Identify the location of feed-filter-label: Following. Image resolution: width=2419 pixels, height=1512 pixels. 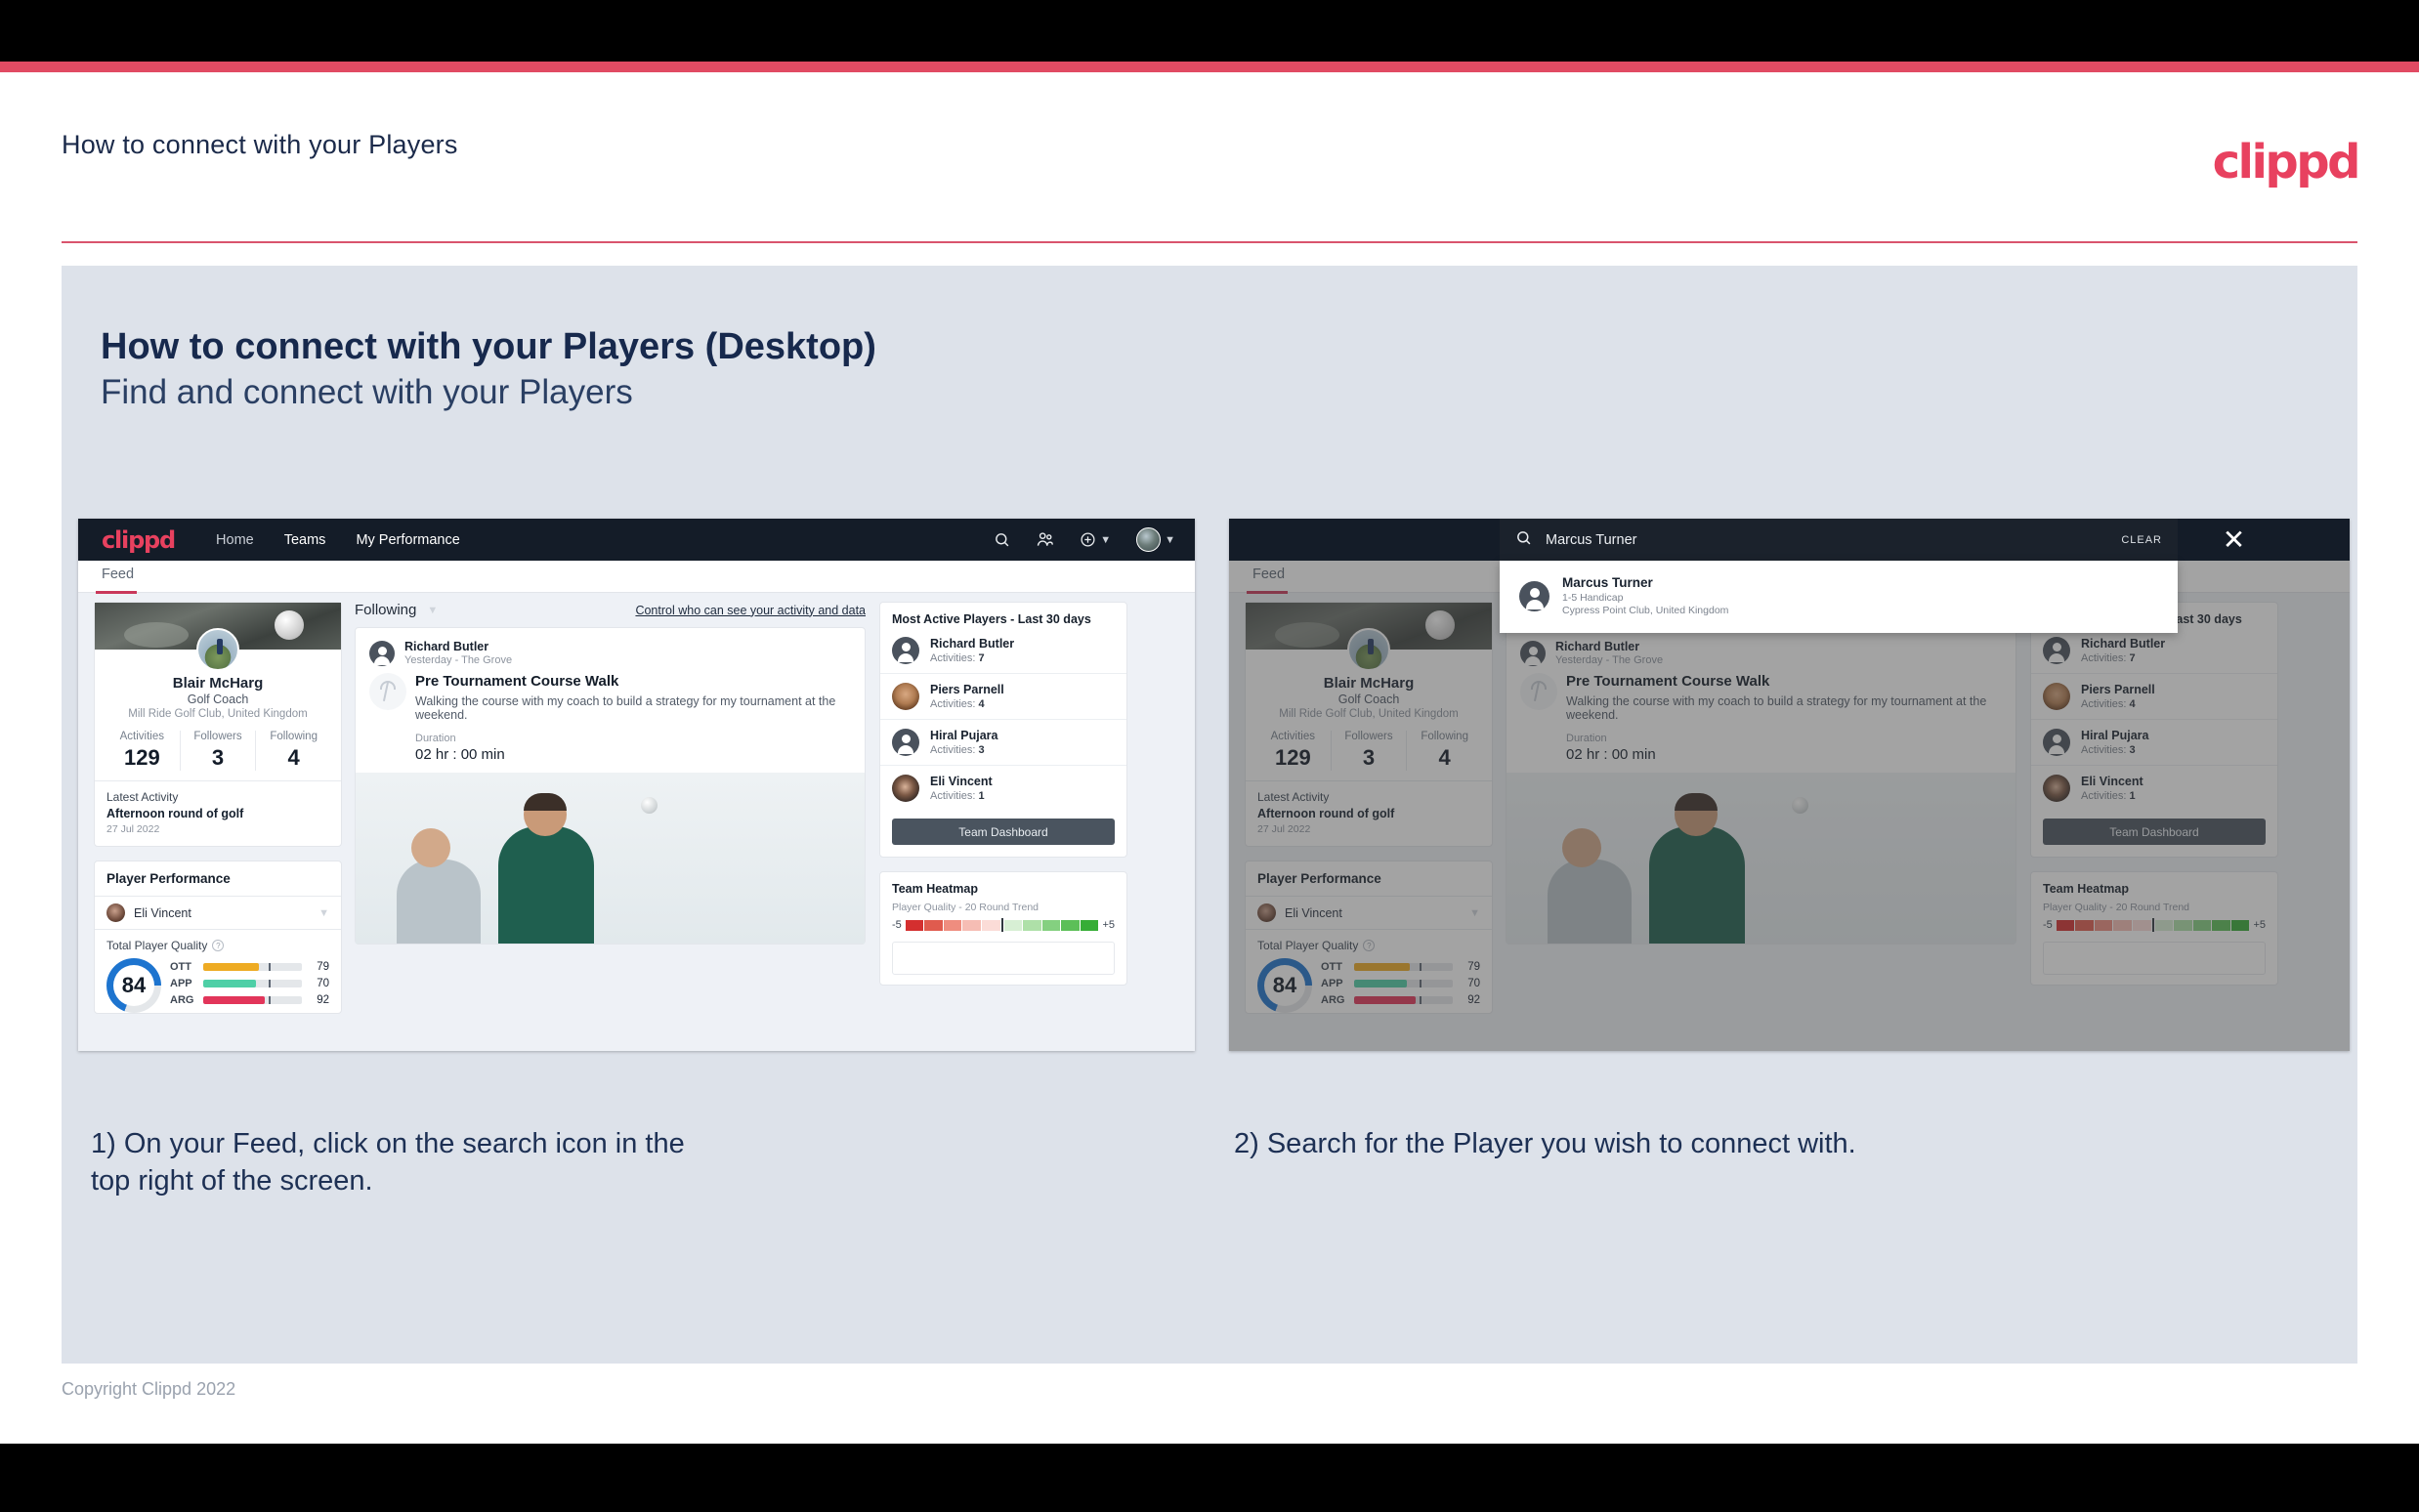
(386, 610).